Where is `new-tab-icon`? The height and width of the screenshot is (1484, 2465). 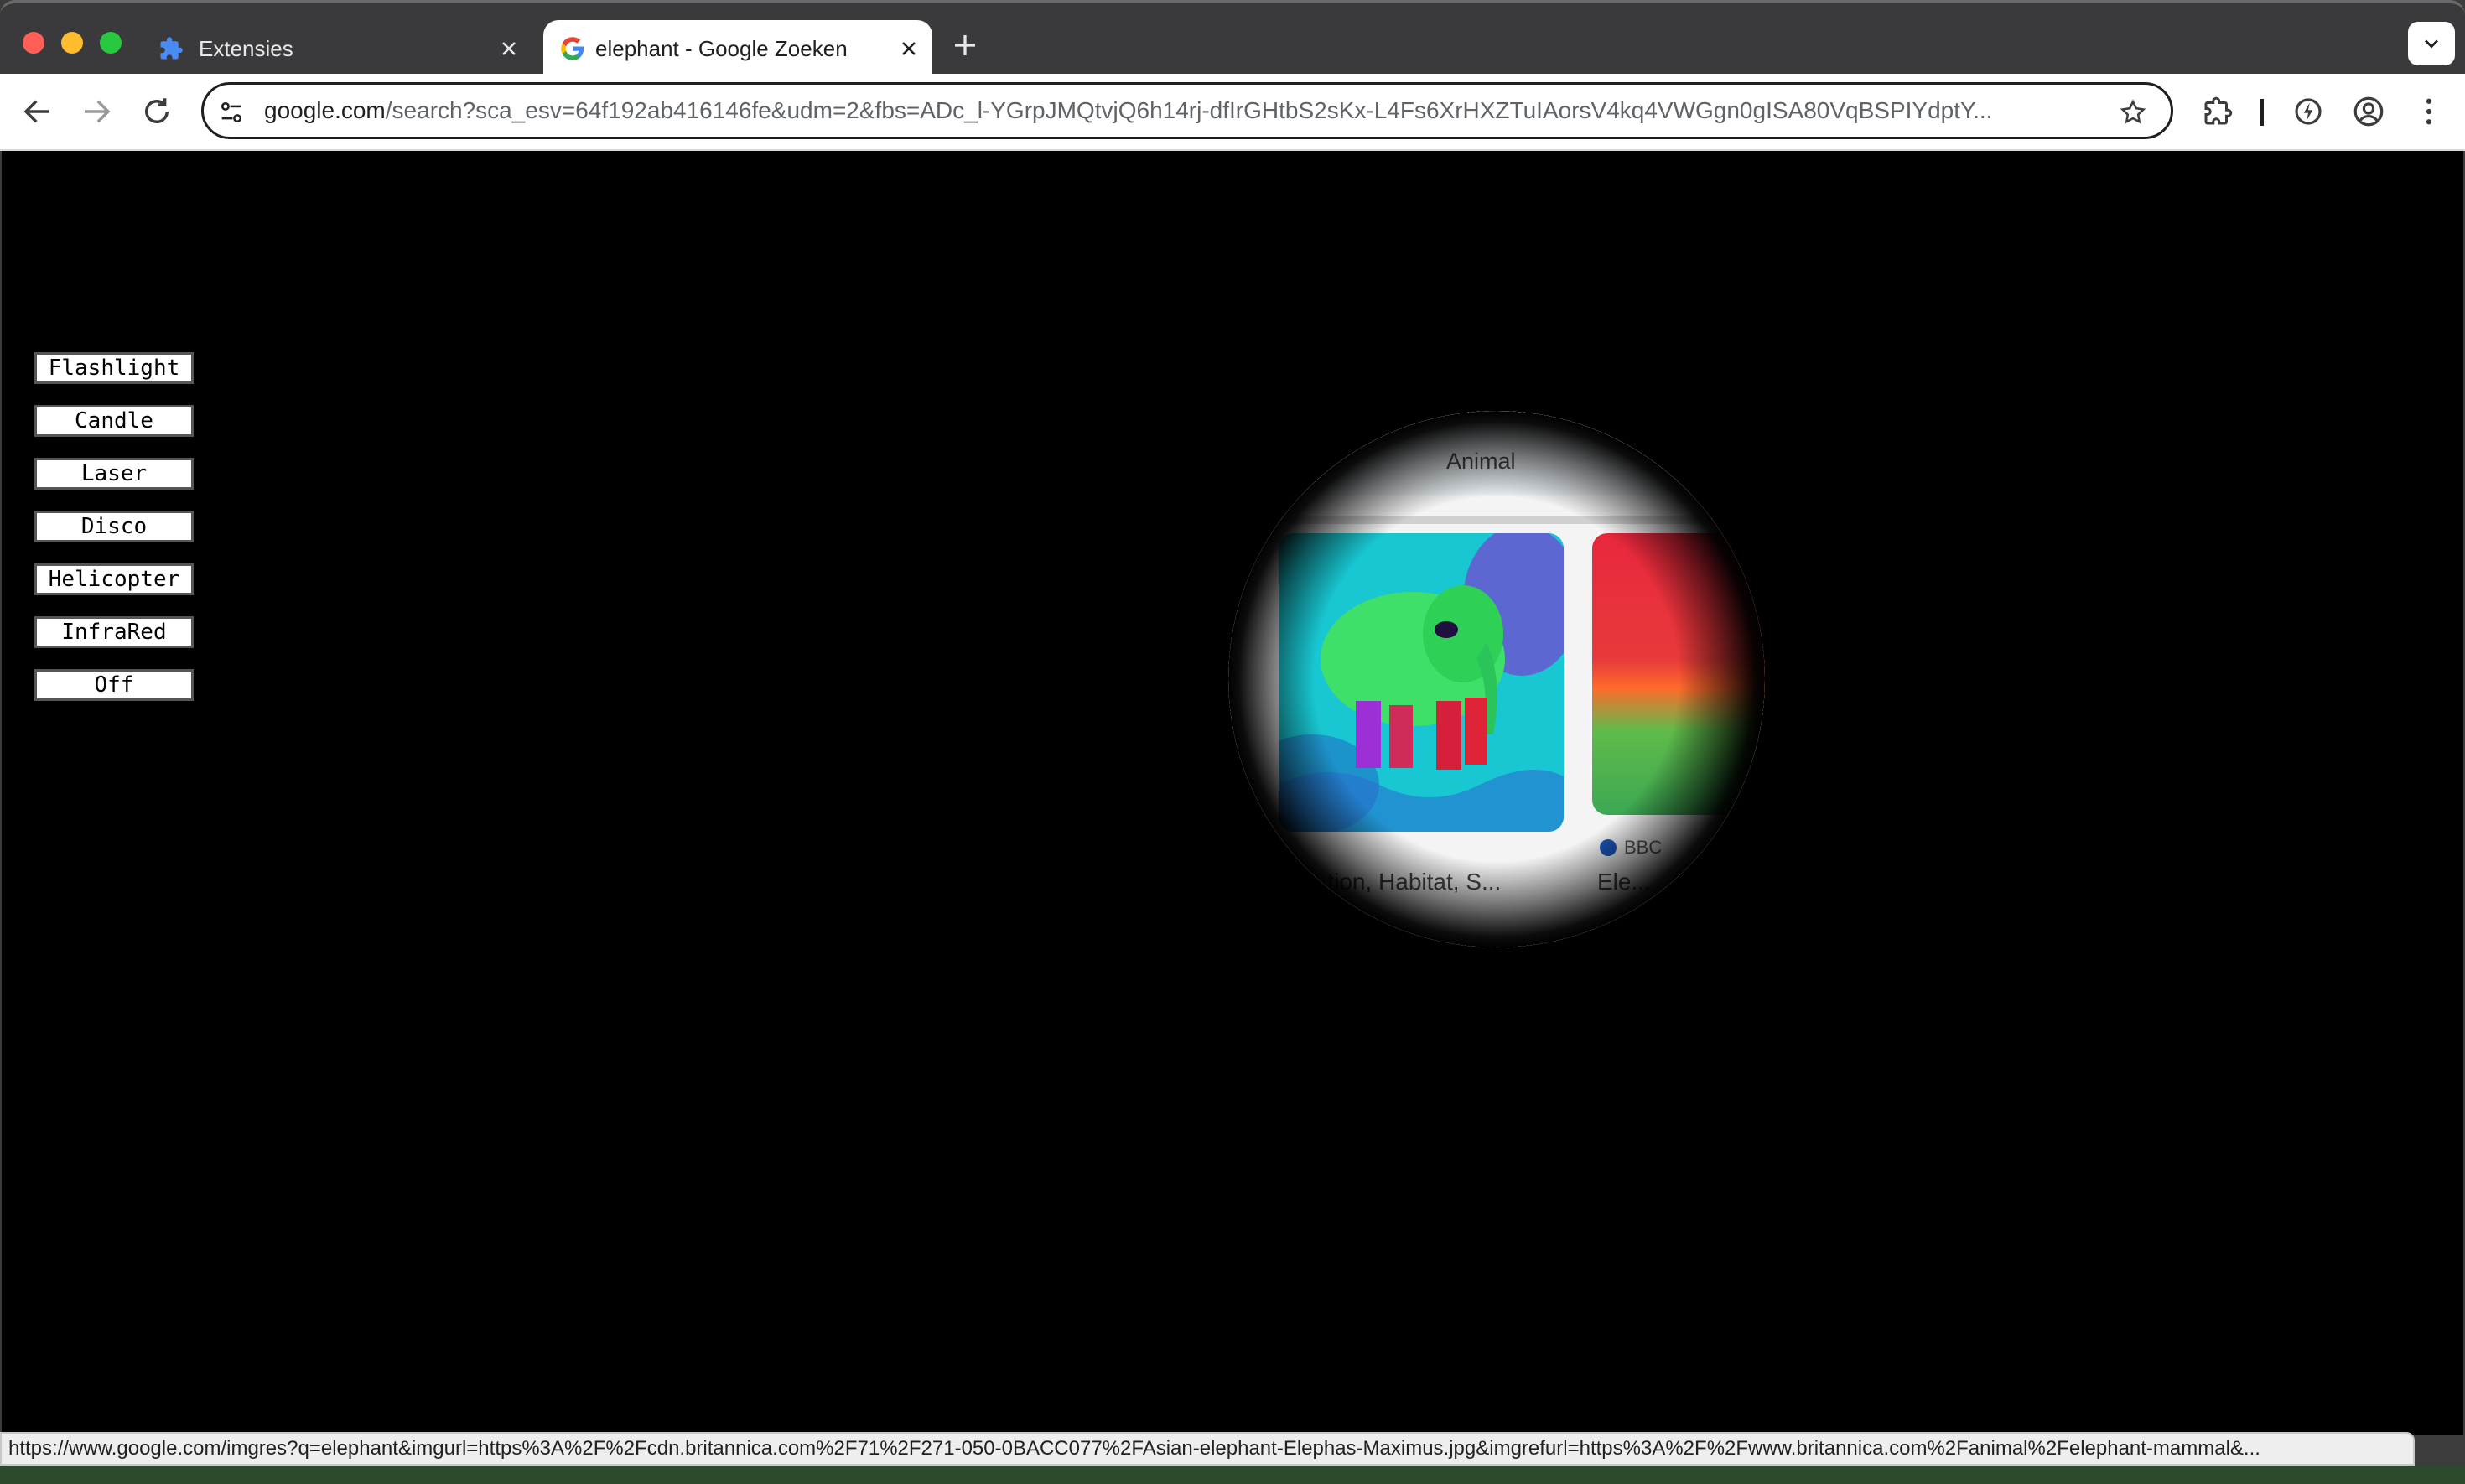 new-tab-icon is located at coordinates (965, 45).